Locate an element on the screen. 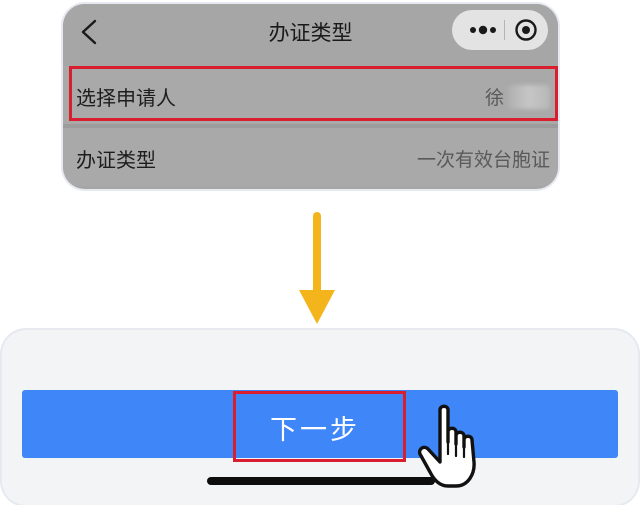 The width and height of the screenshot is (640, 505). next-step-label: 下一步 is located at coordinates (315, 430).